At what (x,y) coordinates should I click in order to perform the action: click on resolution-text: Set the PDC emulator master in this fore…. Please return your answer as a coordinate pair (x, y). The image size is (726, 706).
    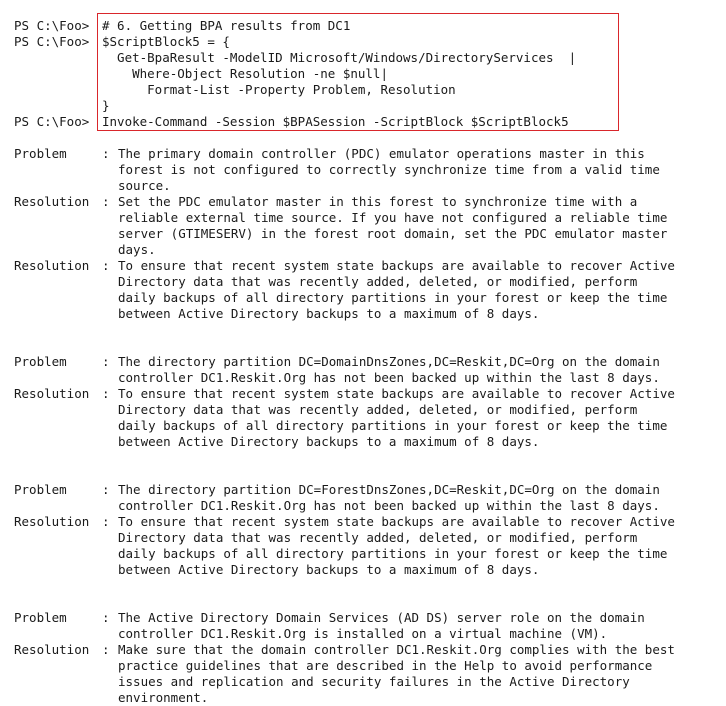
    Looking at the image, I should click on (378, 201).